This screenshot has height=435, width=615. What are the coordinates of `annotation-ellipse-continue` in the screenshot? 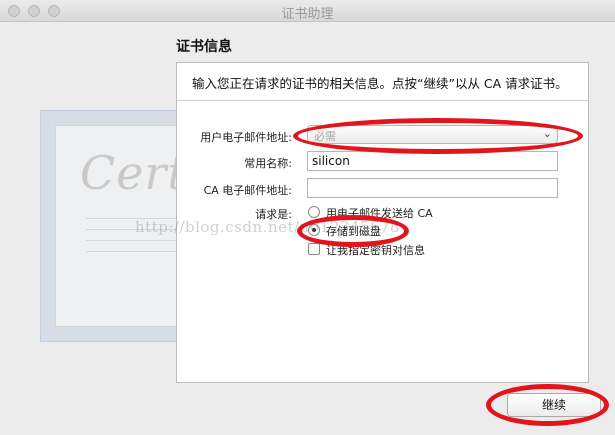 It's located at (547, 405).